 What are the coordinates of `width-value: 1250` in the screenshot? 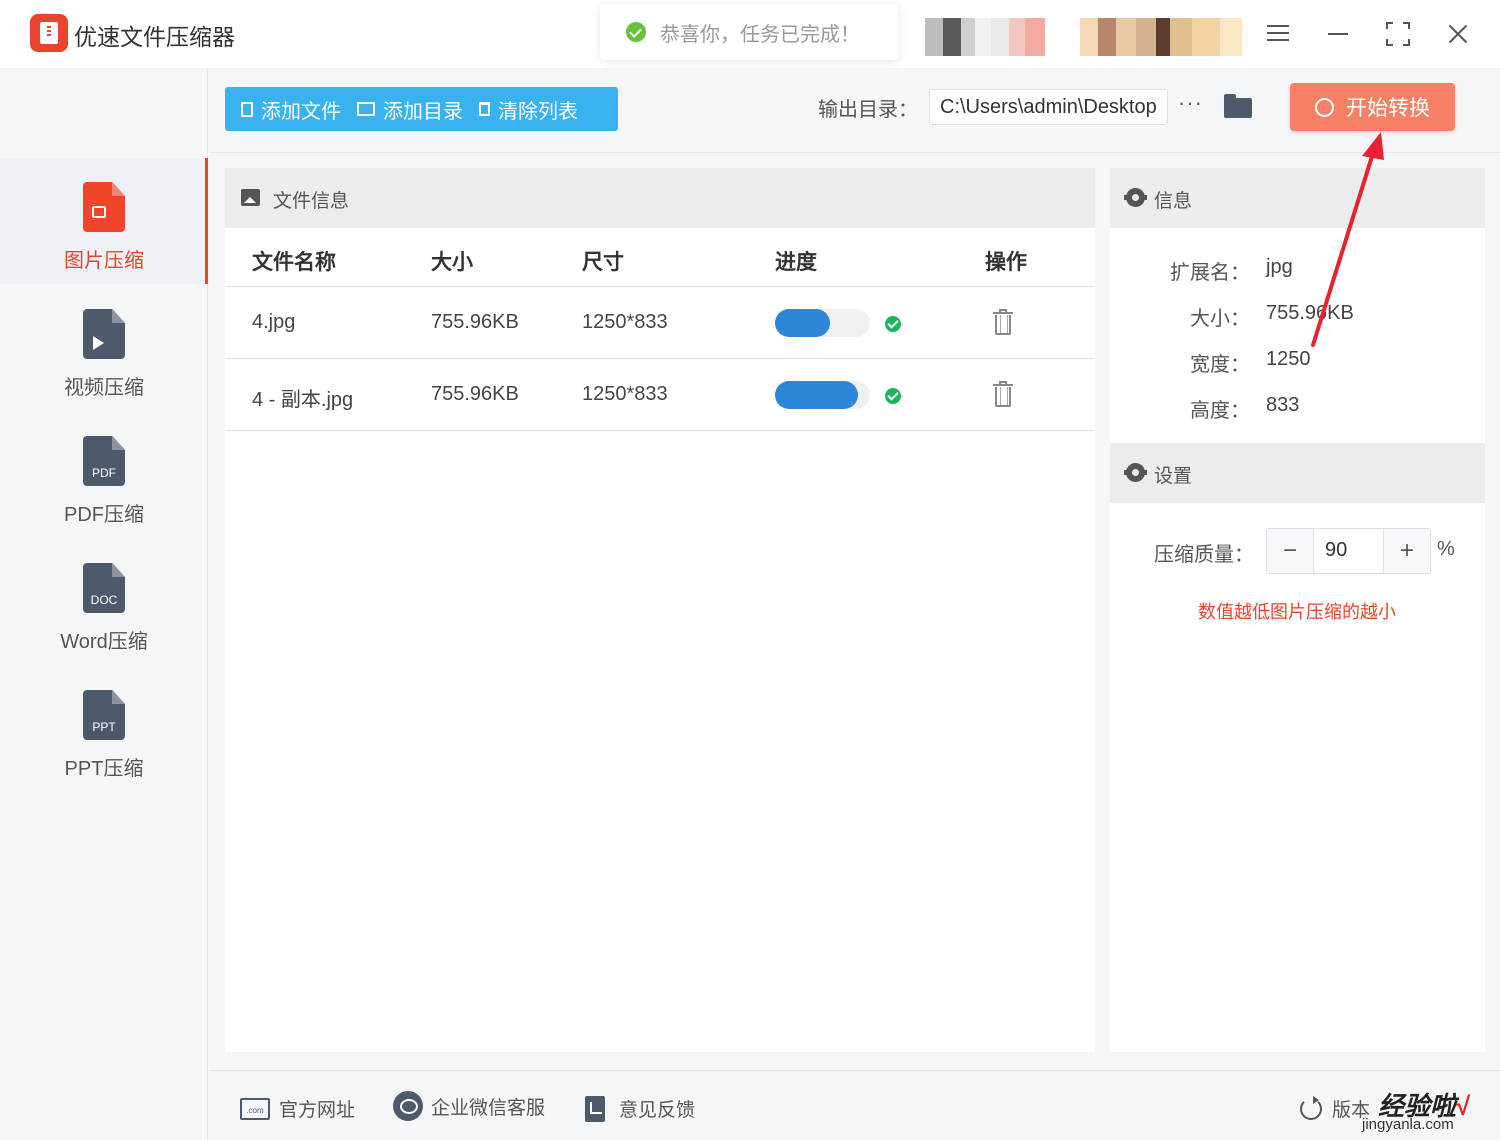 It's located at (1288, 359).